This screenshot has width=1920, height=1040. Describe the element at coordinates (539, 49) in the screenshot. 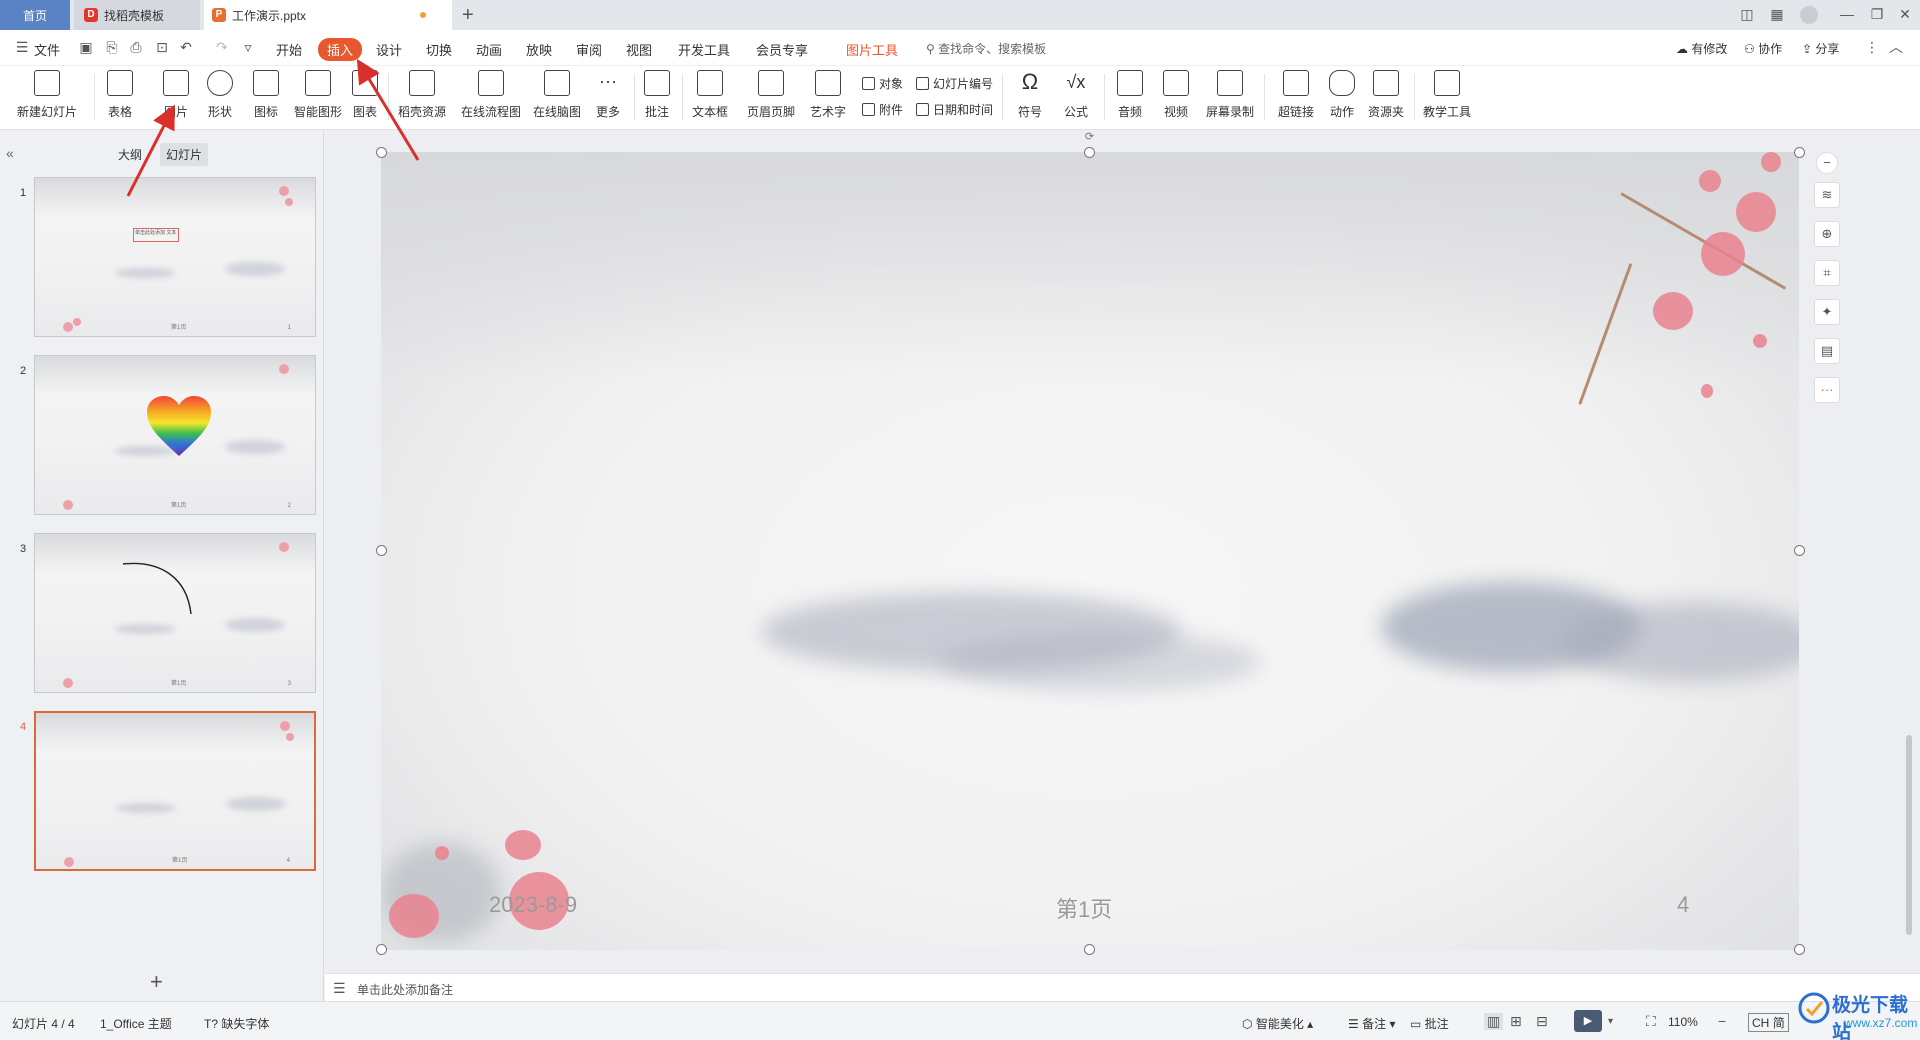

I see `menu-slideshow: 放映` at that location.